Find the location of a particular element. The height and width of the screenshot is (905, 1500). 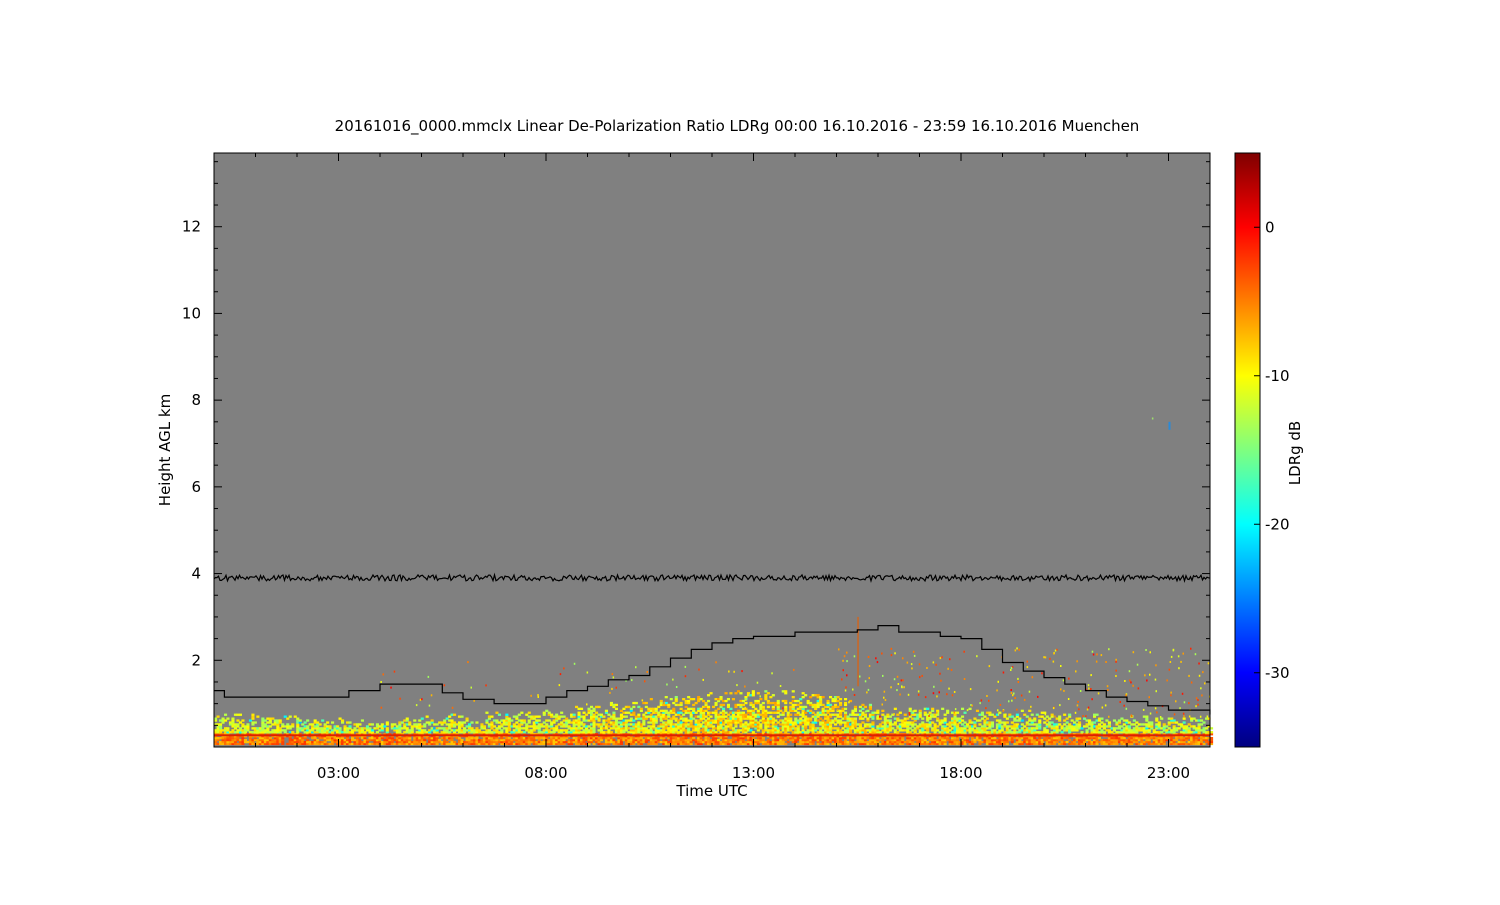

colorbar-gradient is located at coordinates (1247, 450).